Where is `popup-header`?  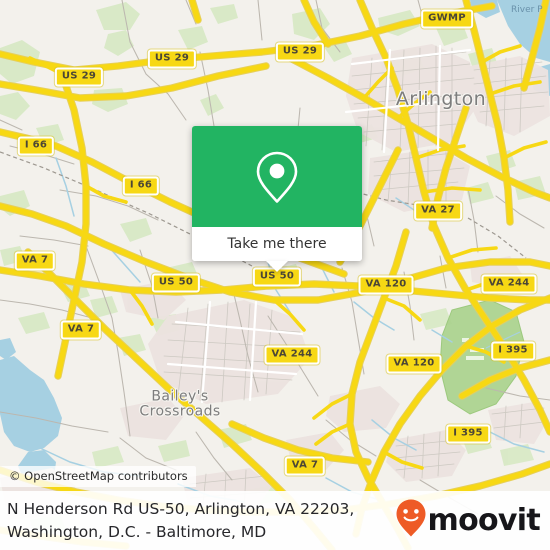
popup-header is located at coordinates (277, 176).